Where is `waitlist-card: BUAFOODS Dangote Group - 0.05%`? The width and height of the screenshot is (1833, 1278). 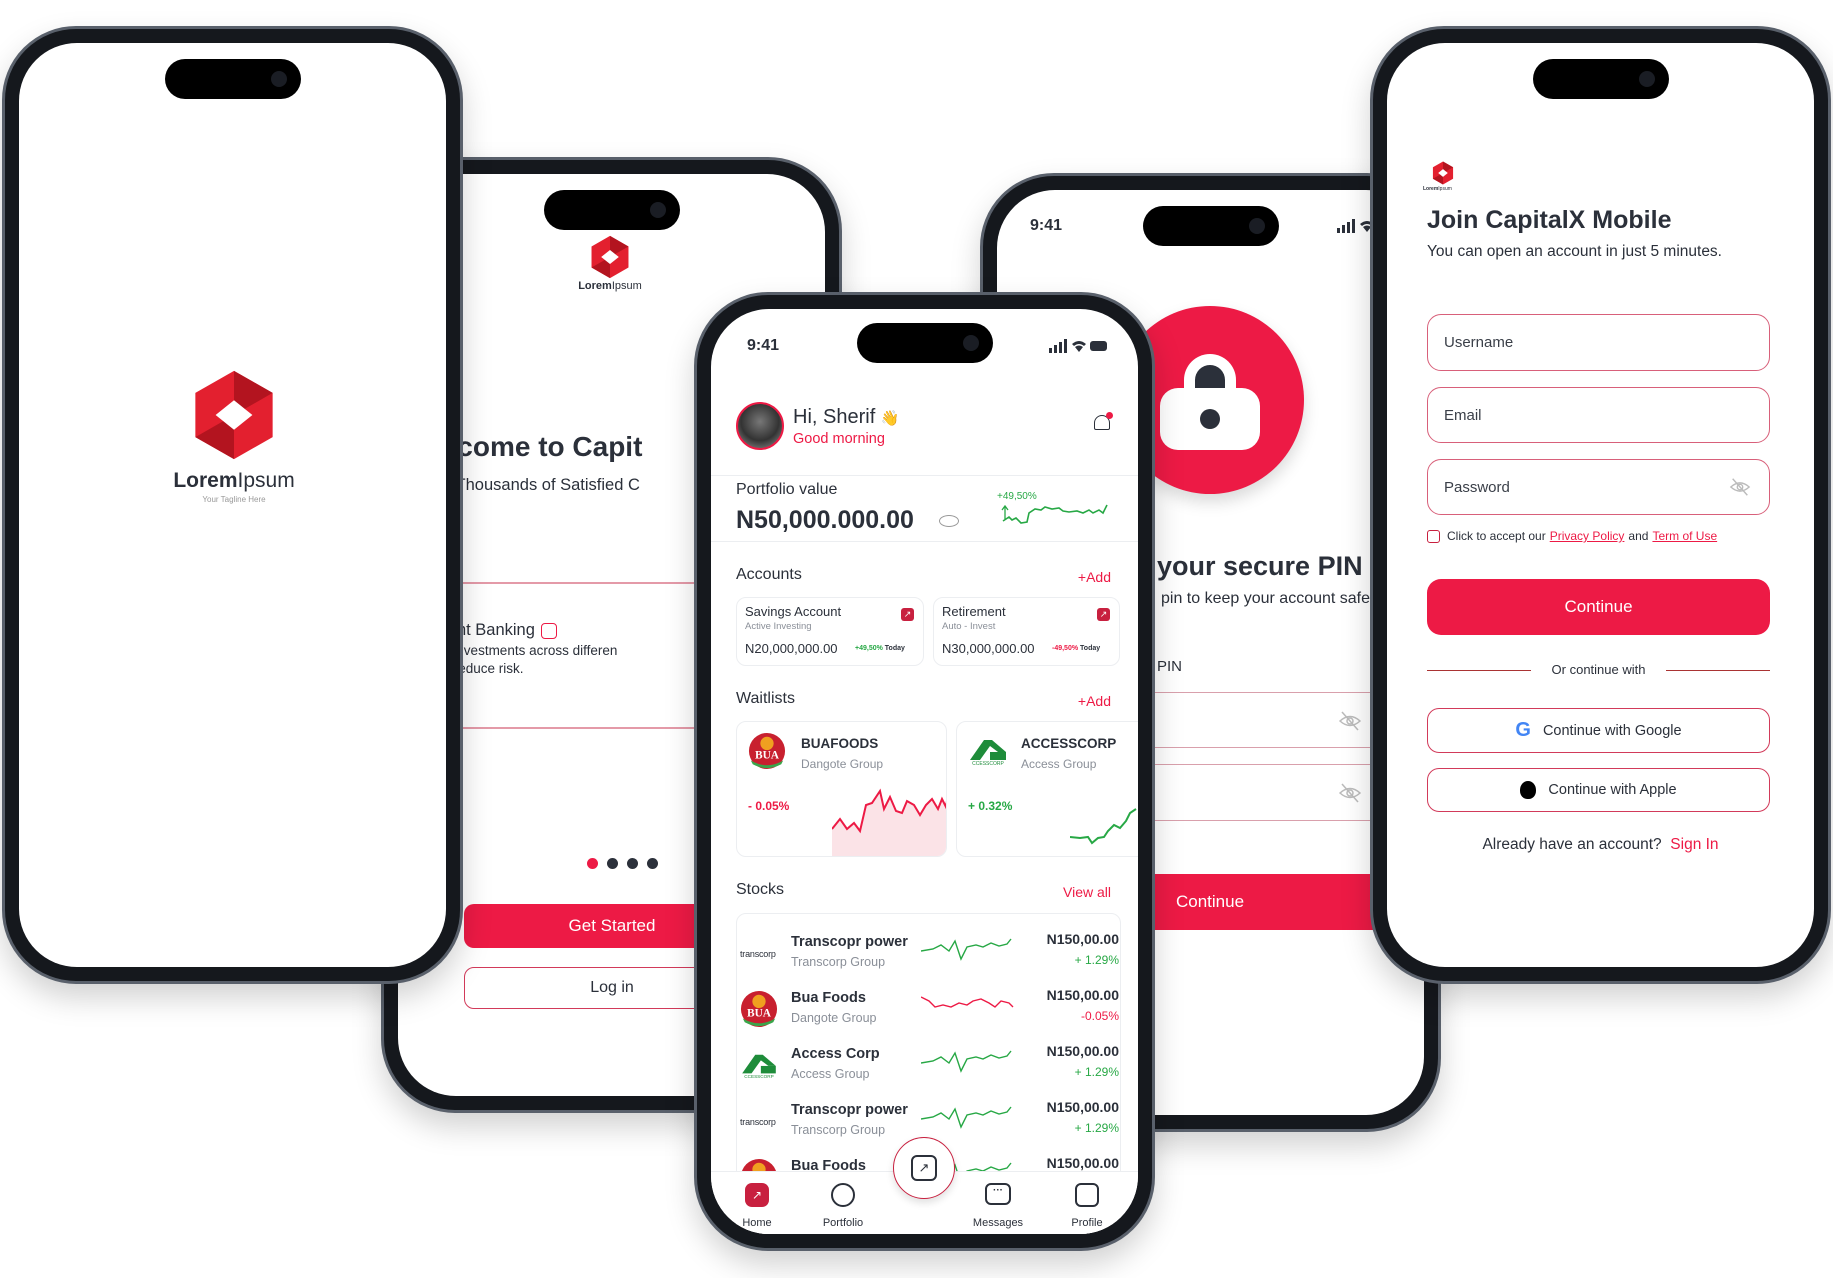 waitlist-card: BUAFOODS Dangote Group - 0.05% is located at coordinates (841, 789).